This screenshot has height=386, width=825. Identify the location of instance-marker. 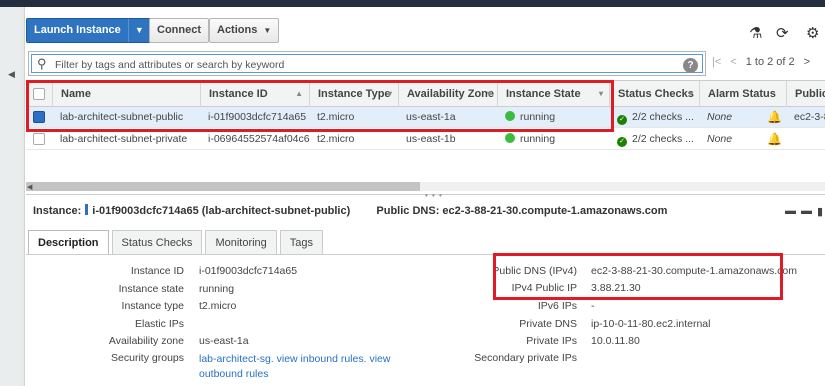
(87, 209).